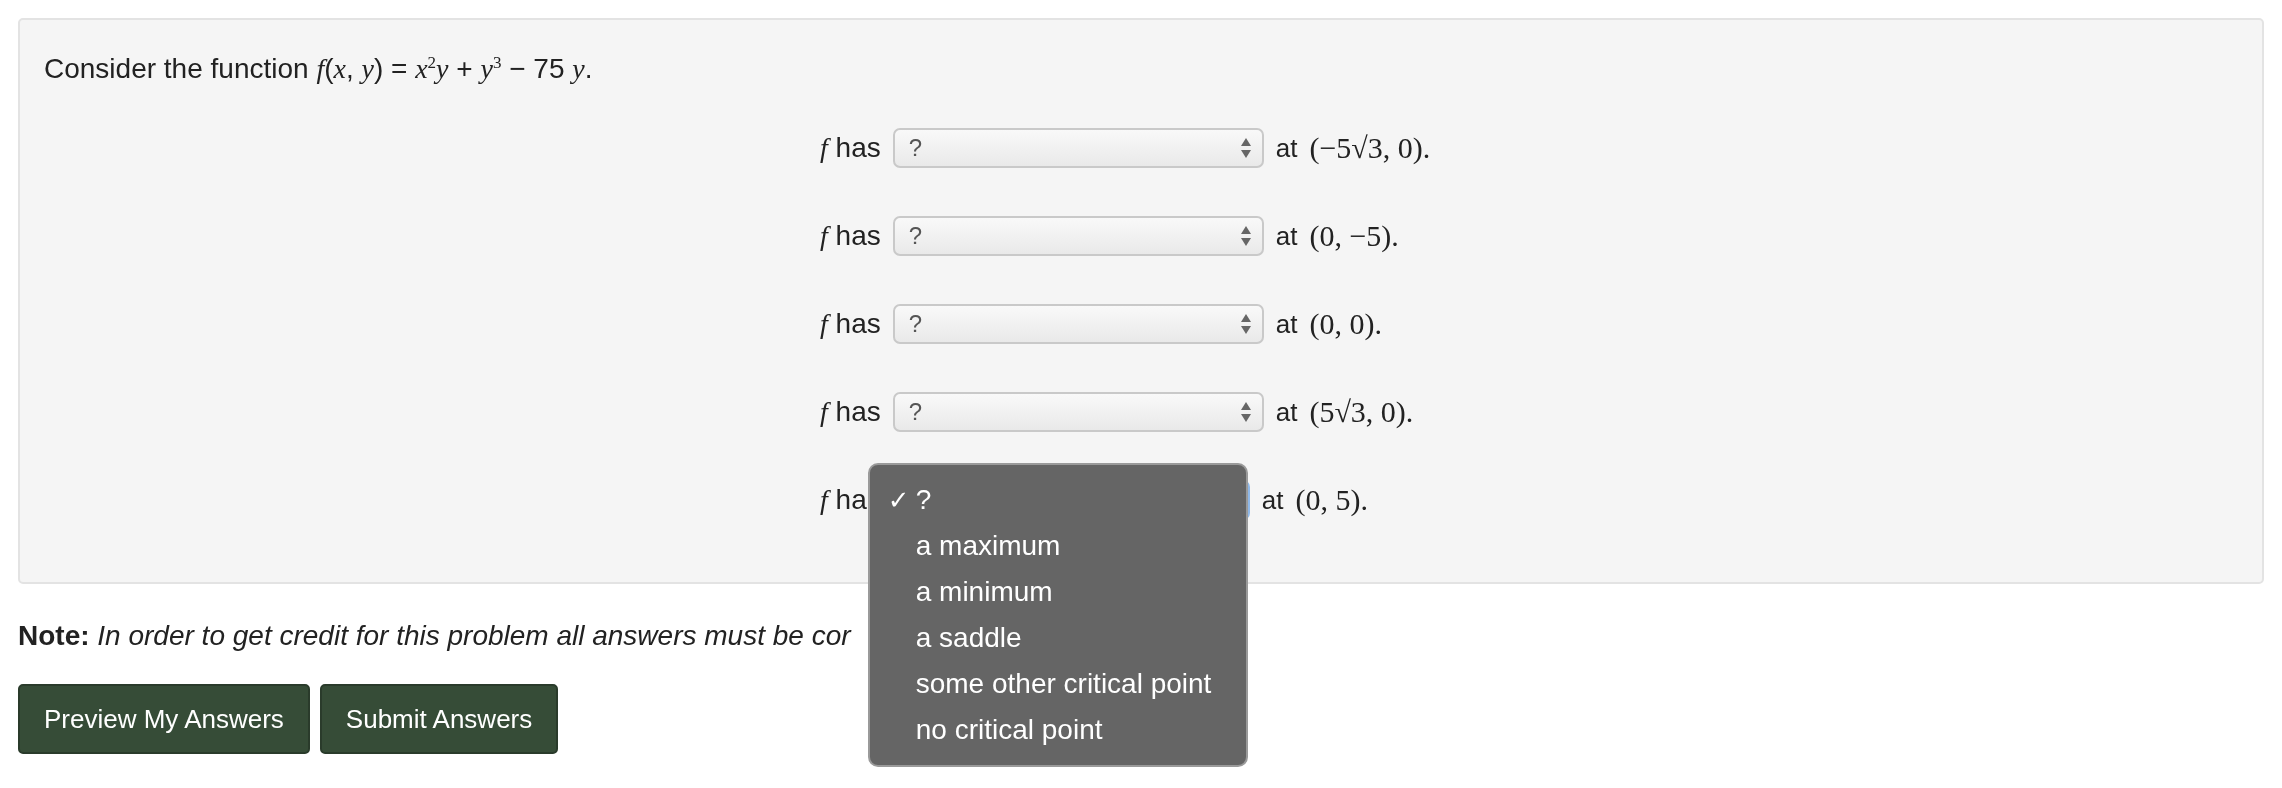 The height and width of the screenshot is (788, 2282). What do you see at coordinates (923, 500) in the screenshot?
I see `dropdown-option: ?` at bounding box center [923, 500].